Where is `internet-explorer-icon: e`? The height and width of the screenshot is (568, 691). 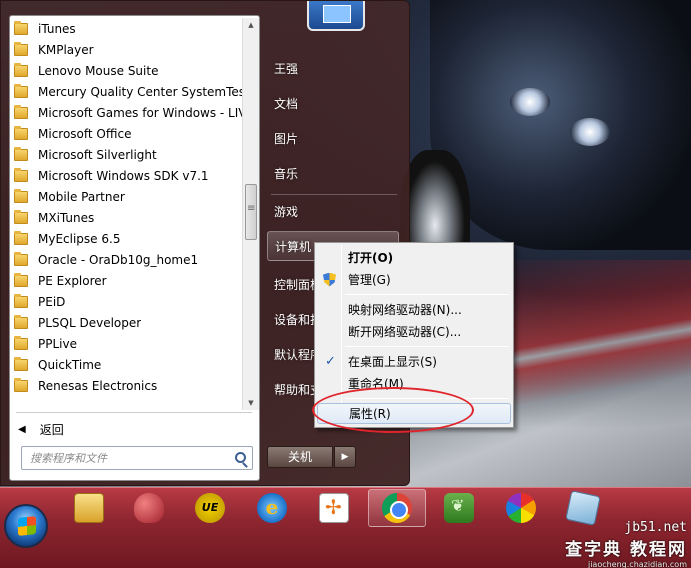 internet-explorer-icon: e is located at coordinates (272, 508).